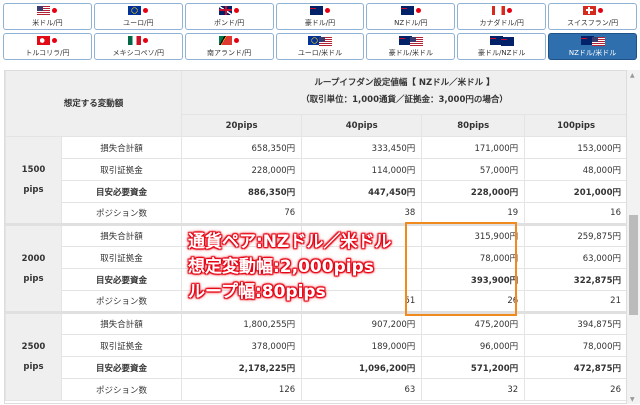  I want to click on tab-mx: メキシコペソ/円, so click(138, 46).